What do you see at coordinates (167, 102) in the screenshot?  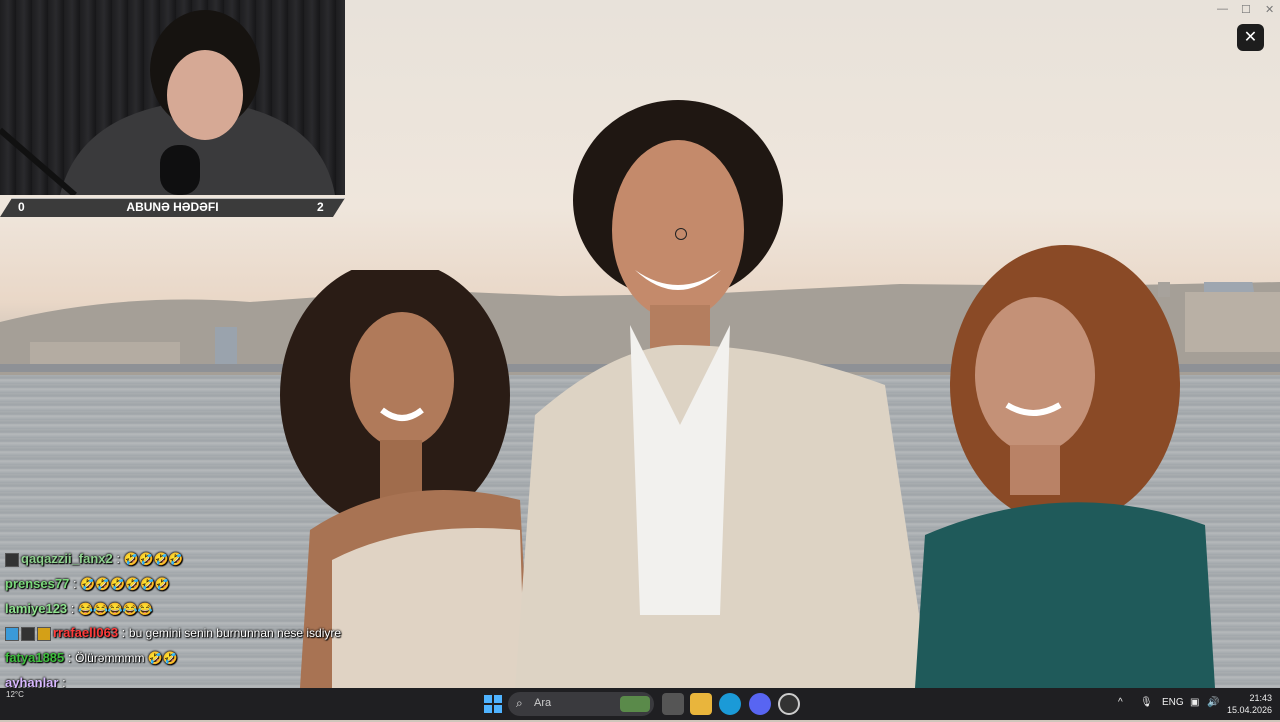 I see `streamer-figure` at bounding box center [167, 102].